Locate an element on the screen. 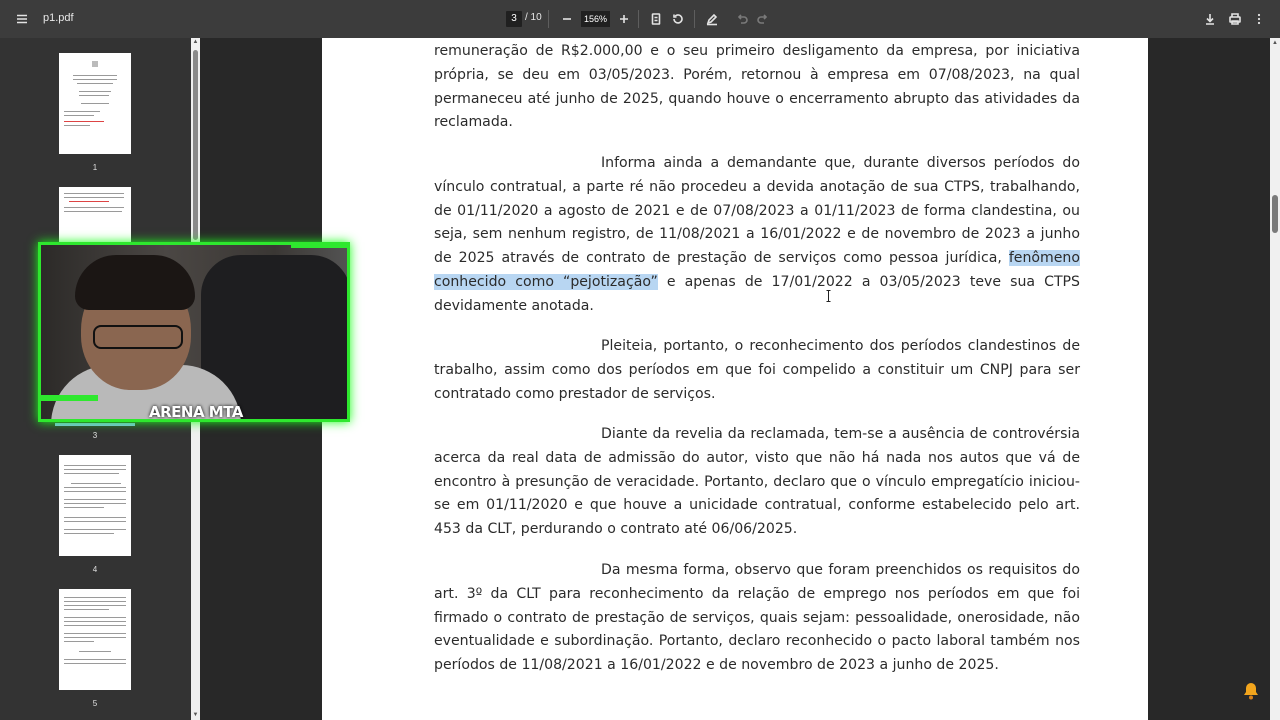  document-scrollbar is located at coordinates (1275, 379).